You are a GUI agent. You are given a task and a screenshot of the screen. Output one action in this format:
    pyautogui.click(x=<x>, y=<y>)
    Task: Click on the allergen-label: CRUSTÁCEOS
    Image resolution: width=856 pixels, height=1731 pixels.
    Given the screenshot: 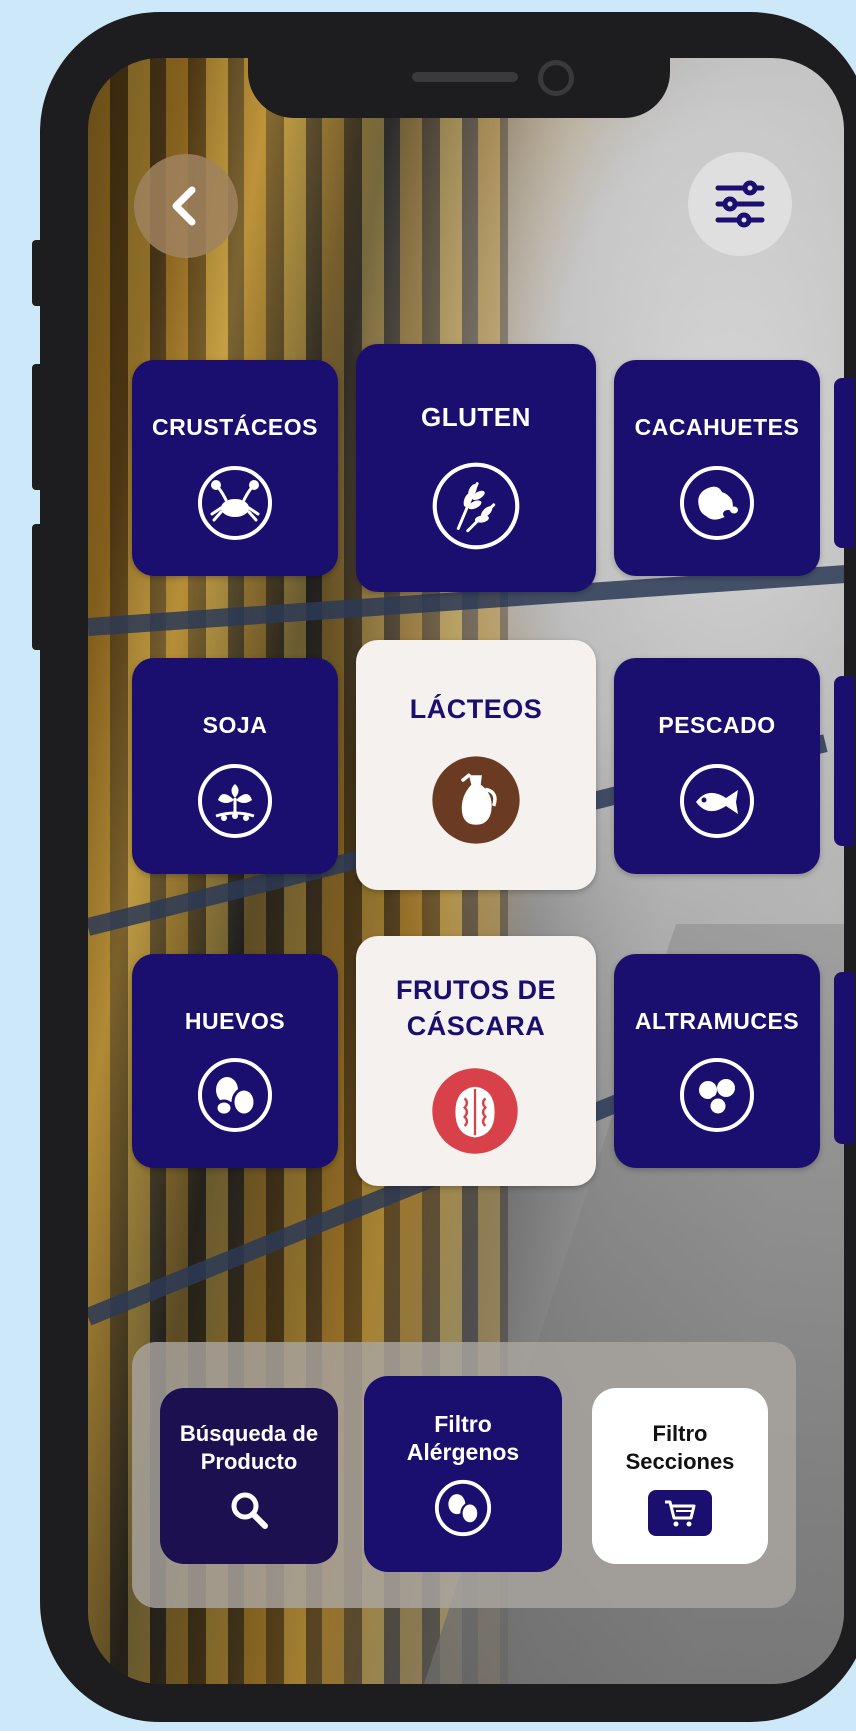 What is the action you would take?
    pyautogui.click(x=234, y=427)
    